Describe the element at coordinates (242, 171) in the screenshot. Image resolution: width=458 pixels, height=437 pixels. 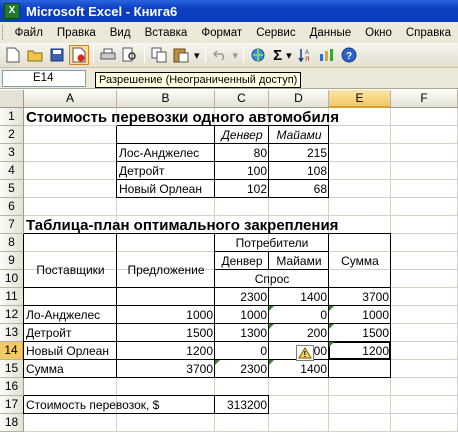
I see `cost-denver-value: 100` at that location.